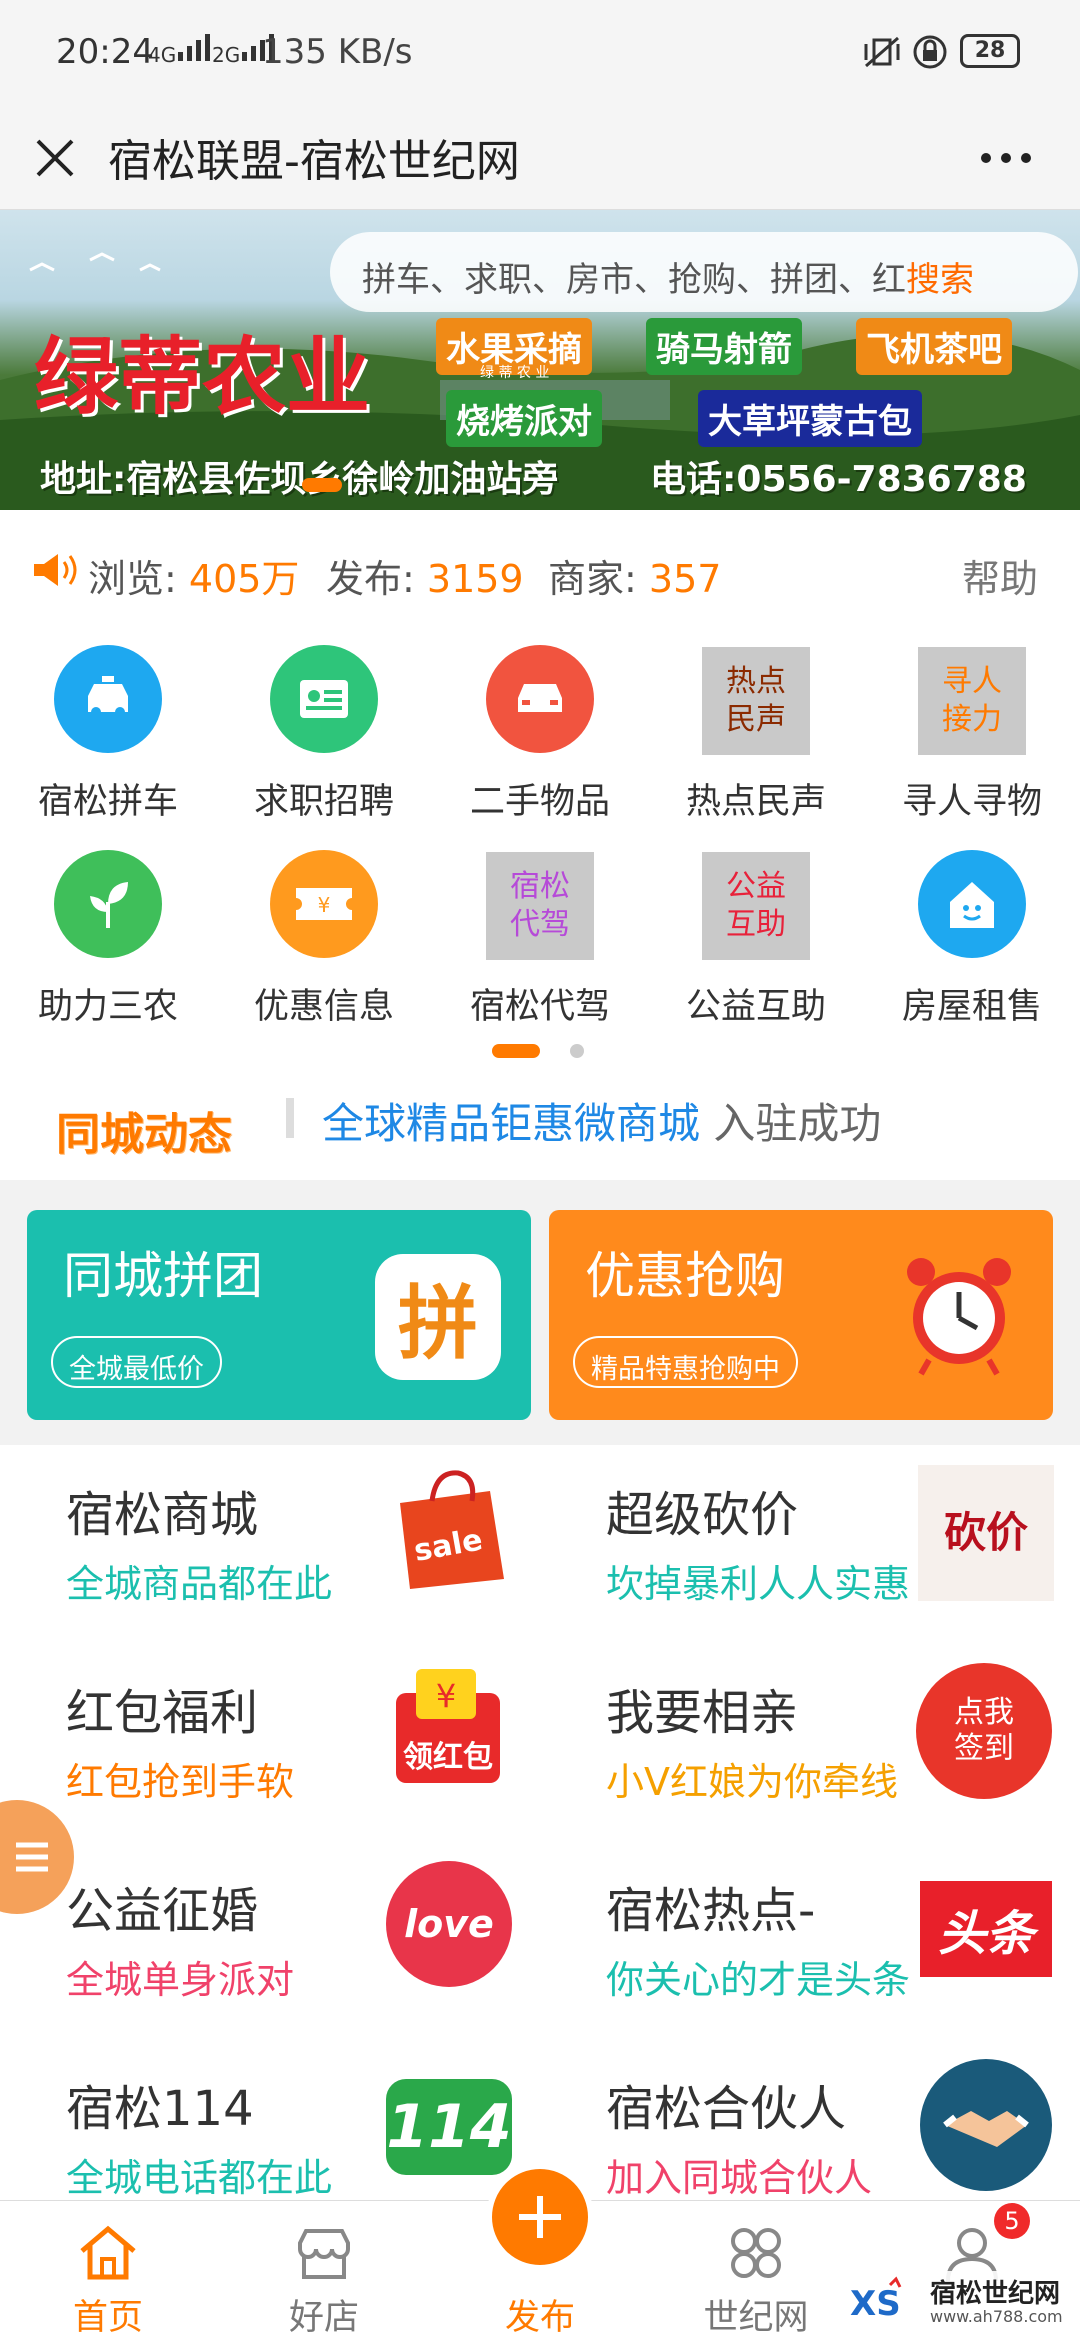  What do you see at coordinates (194, 579) in the screenshot?
I see `views-stat: 浏览: 405万` at bounding box center [194, 579].